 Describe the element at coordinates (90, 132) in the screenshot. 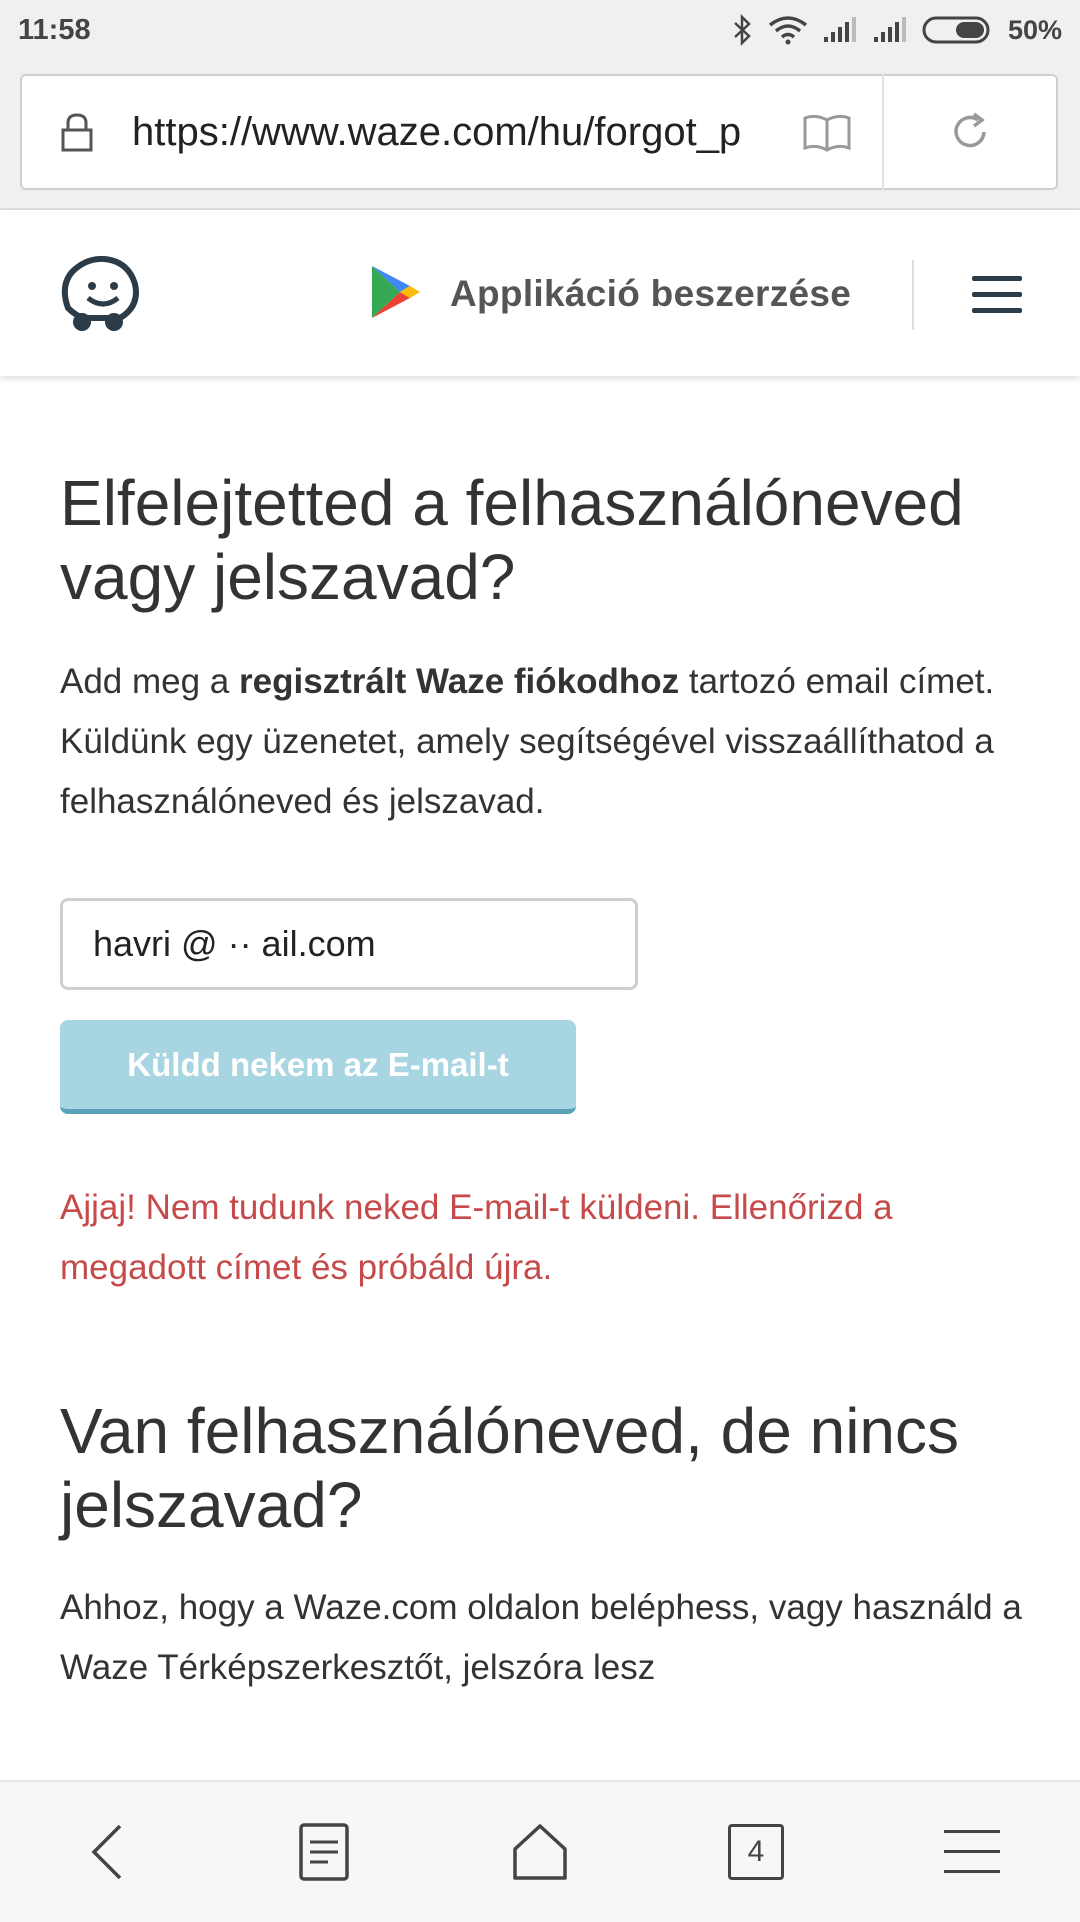

I see `lock-icon` at that location.